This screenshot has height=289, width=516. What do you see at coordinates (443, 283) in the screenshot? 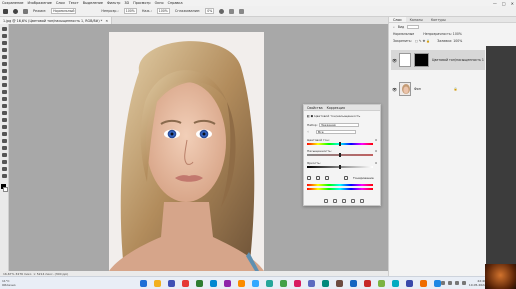
I see `chevron-up-icon` at bounding box center [443, 283].